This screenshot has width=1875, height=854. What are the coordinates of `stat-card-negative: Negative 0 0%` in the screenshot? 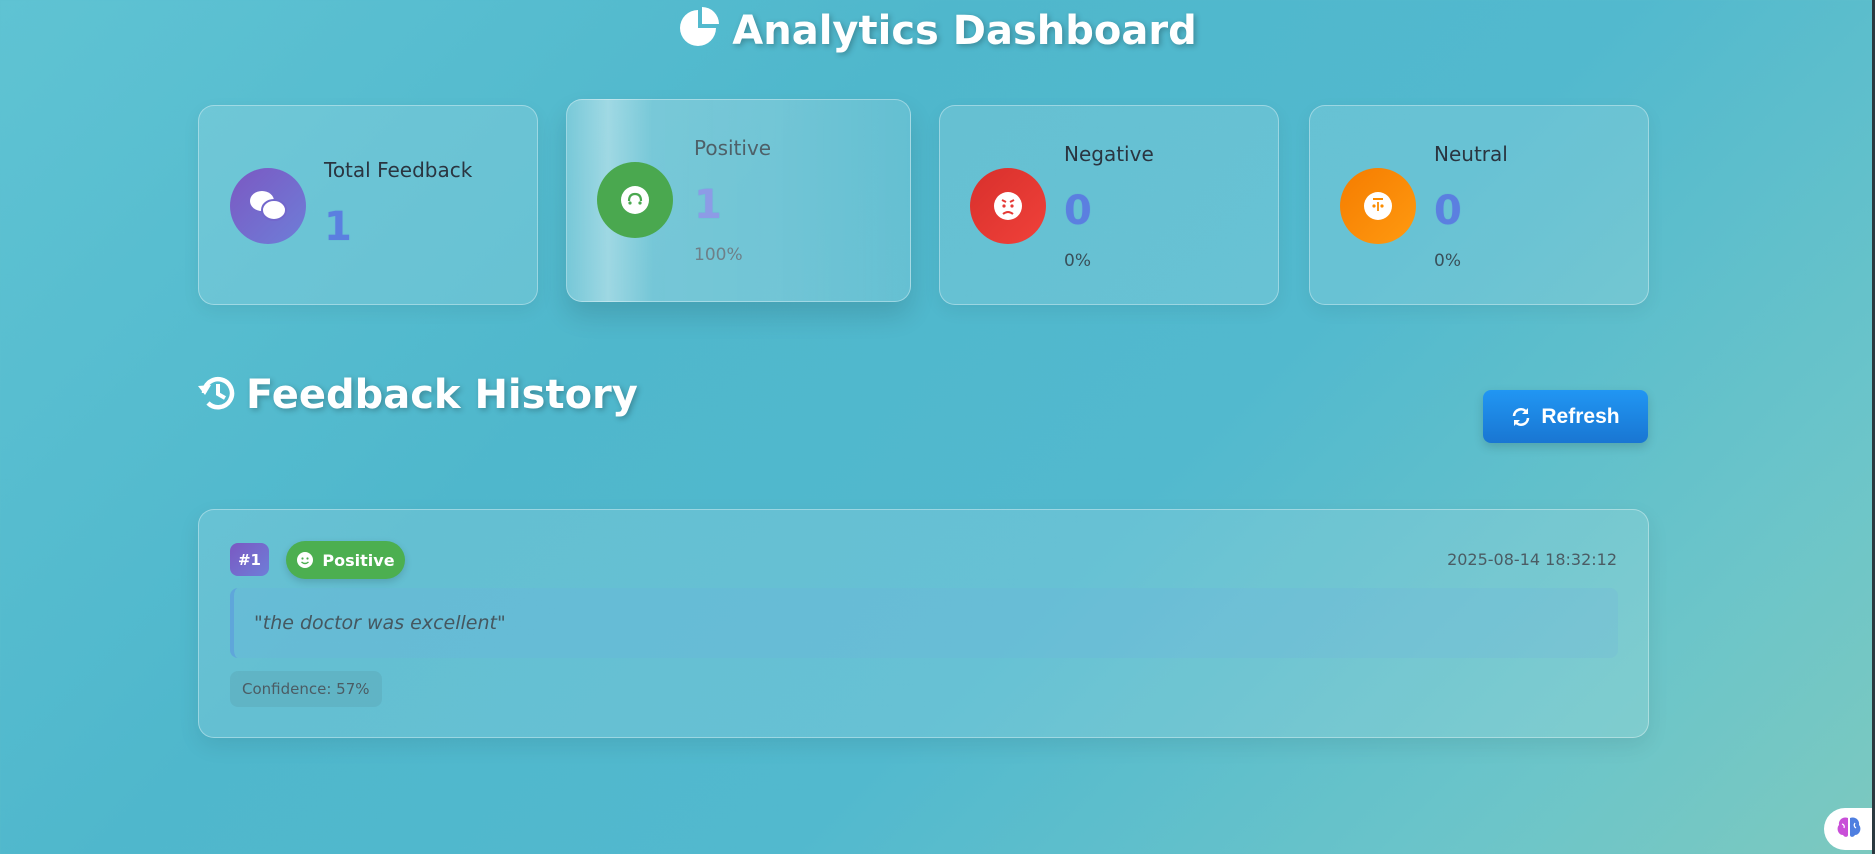 It's located at (1109, 205).